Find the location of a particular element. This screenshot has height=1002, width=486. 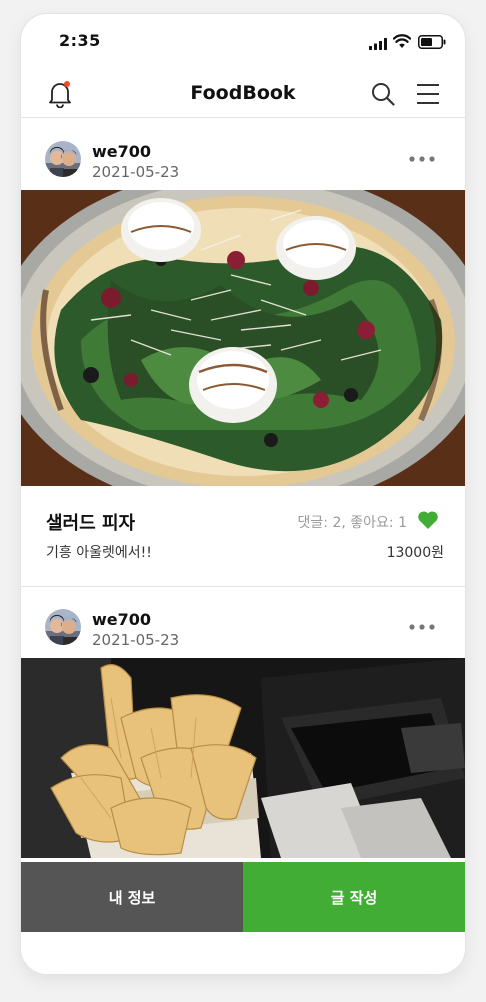

post-info: 샐러드 피자 댓글: 2, 좋아요: 1 기흥 아울렛에서!! 13000원 is located at coordinates (243, 536).